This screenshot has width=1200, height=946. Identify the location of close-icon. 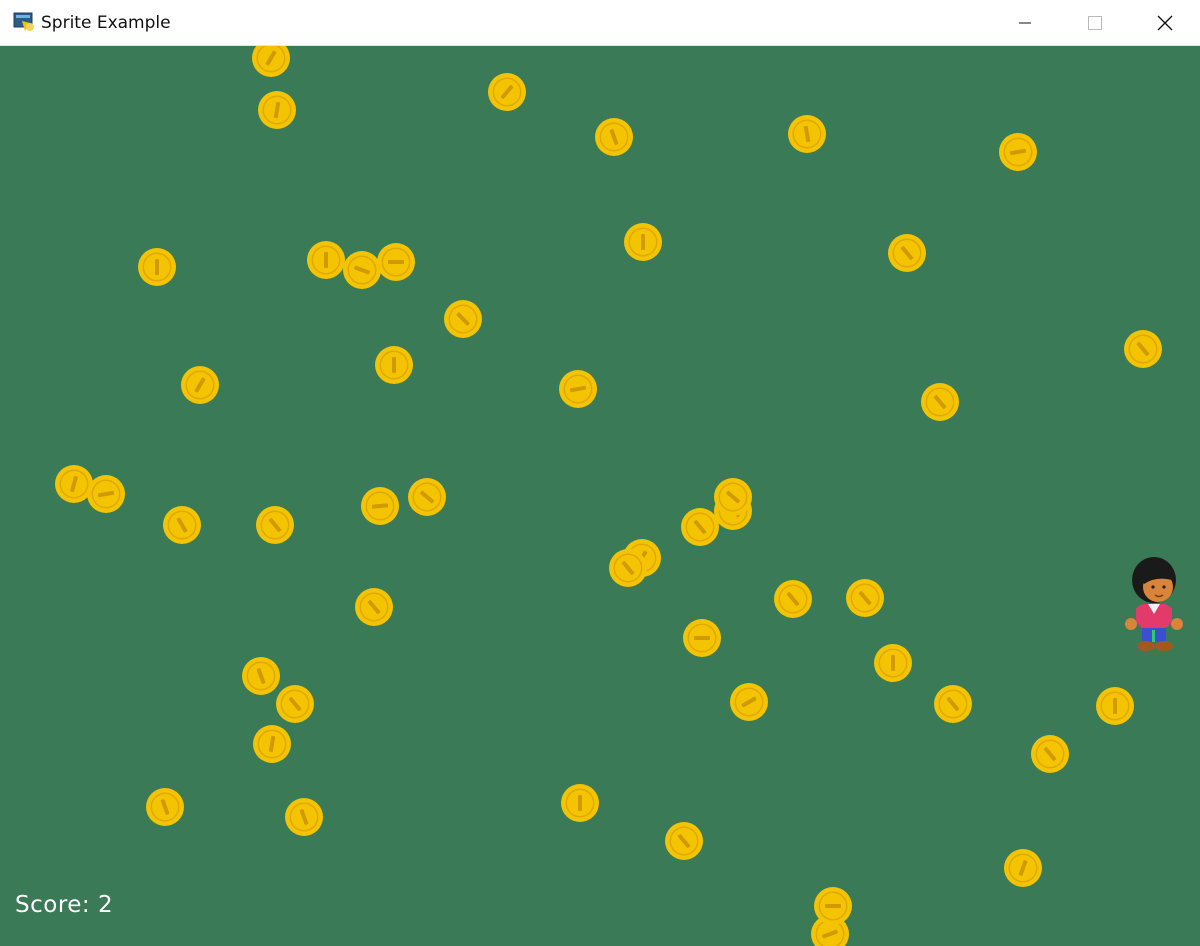
(1165, 23).